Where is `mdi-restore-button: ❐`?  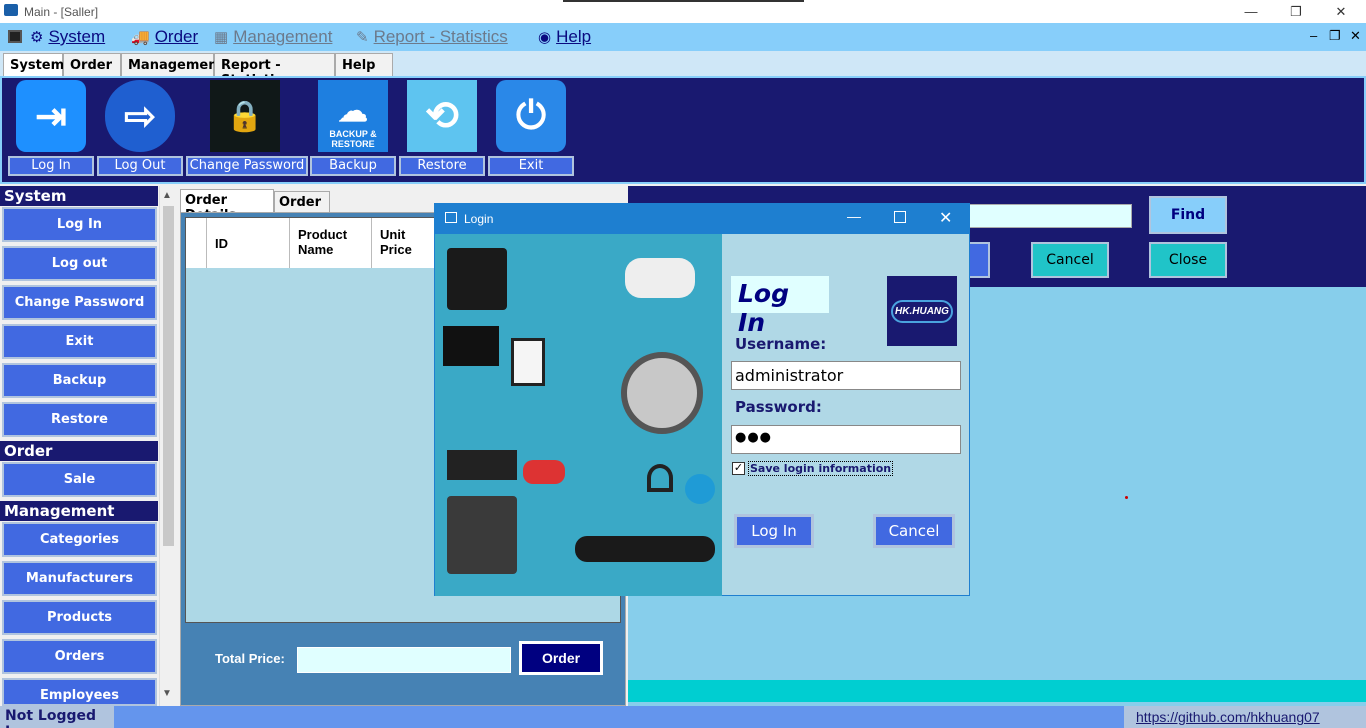
mdi-restore-button: ❐ is located at coordinates (1335, 36).